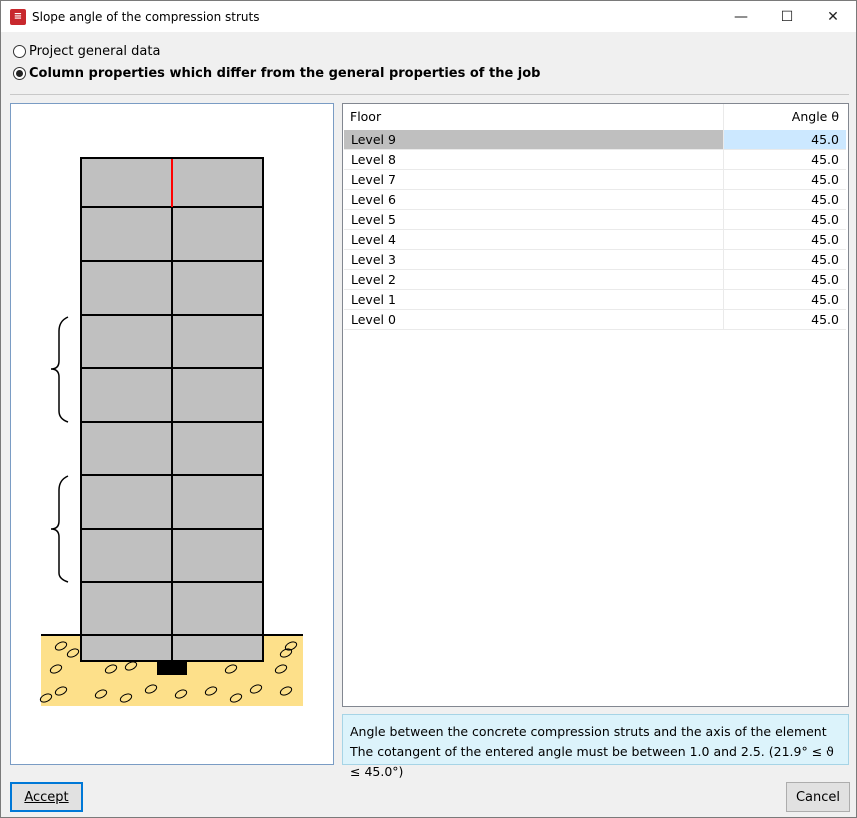 The width and height of the screenshot is (857, 818). I want to click on floor-cell: Level 9, so click(533, 139).